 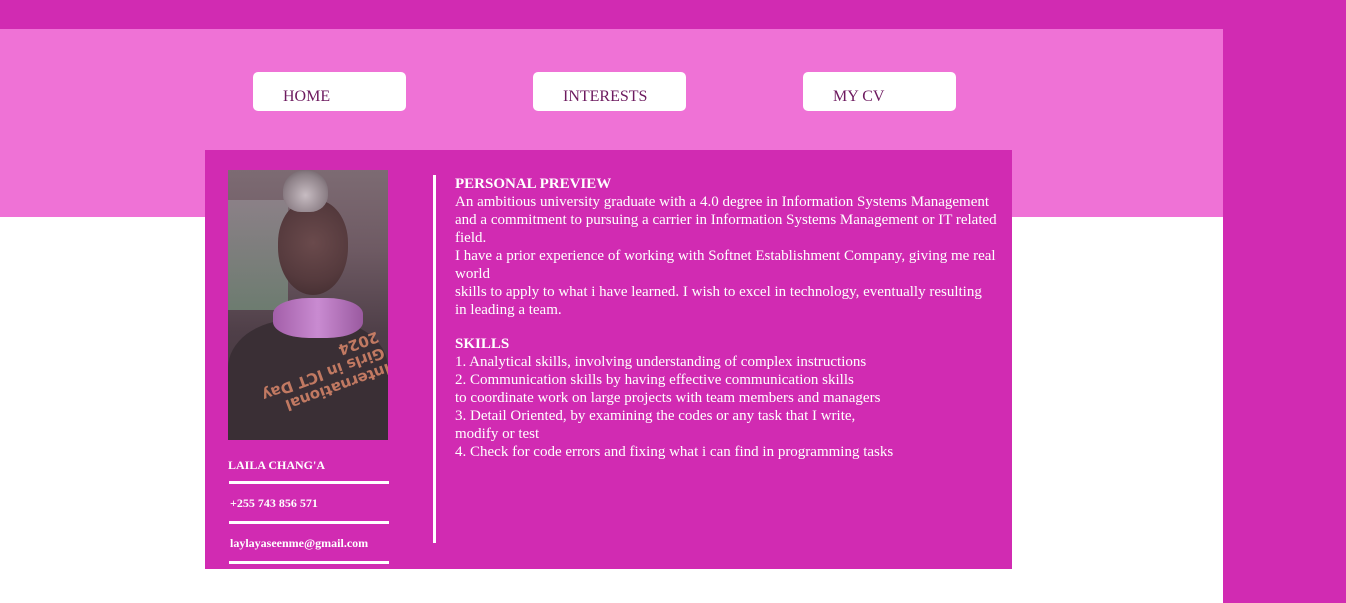 I want to click on profile-email: laylayaseenme@gmail.com, so click(x=299, y=543).